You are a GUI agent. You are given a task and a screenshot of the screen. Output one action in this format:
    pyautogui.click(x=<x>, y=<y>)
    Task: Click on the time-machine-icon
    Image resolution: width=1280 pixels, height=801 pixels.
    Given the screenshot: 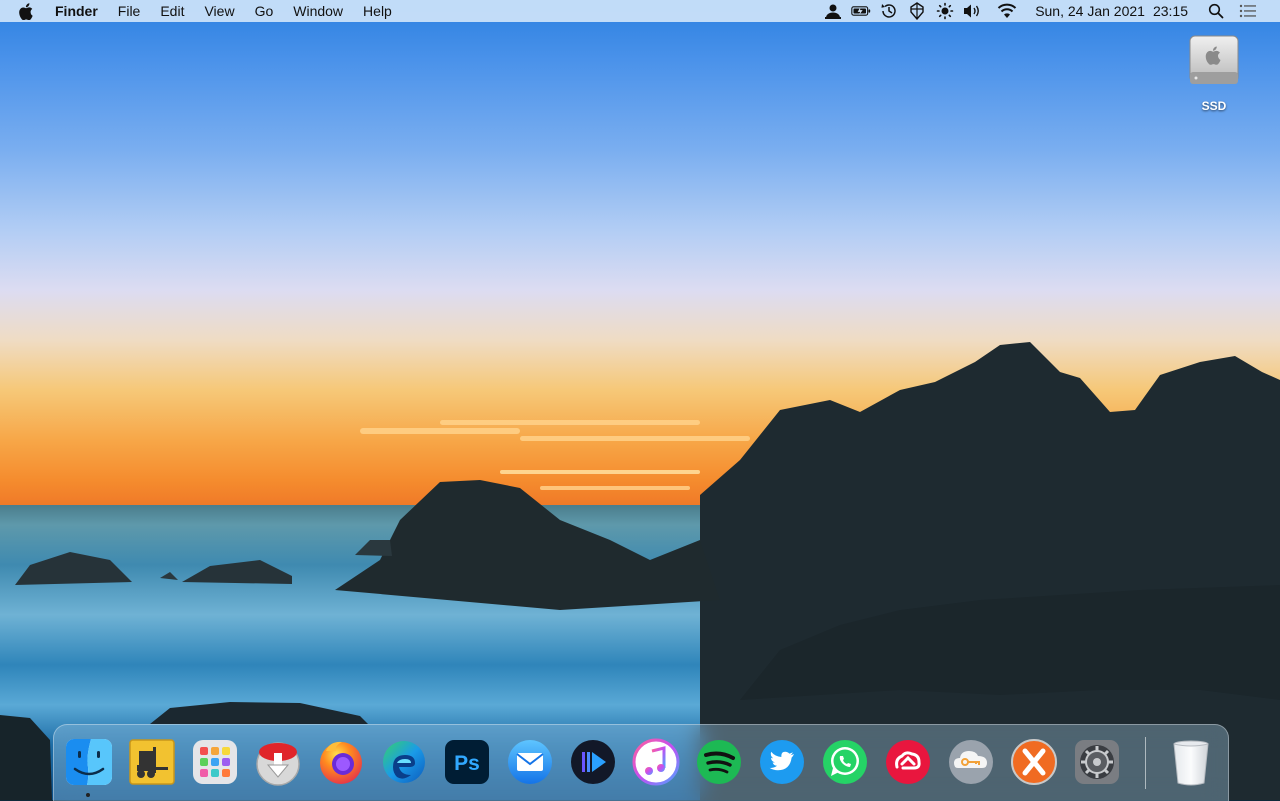 What is the action you would take?
    pyautogui.click(x=889, y=11)
    